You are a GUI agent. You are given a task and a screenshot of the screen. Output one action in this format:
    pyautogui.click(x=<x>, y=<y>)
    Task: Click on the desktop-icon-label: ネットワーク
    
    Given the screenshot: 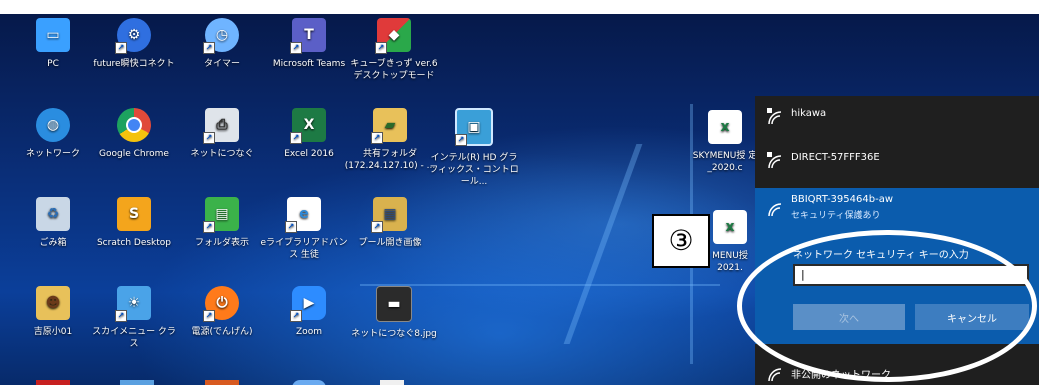 What is the action you would take?
    pyautogui.click(x=52, y=154)
    